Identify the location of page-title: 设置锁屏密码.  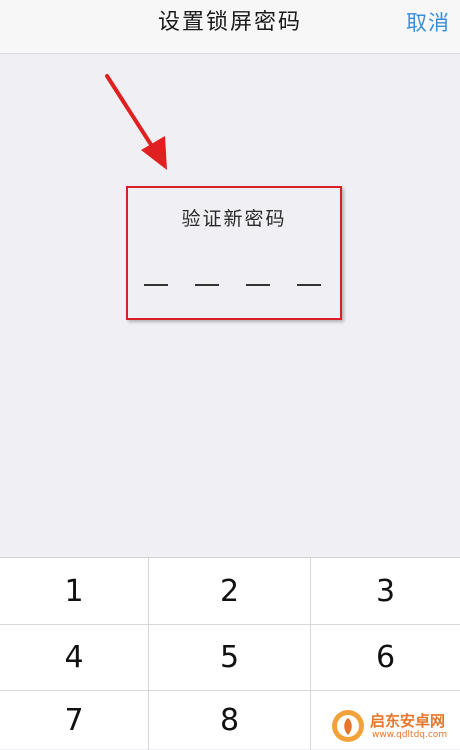
(229, 22).